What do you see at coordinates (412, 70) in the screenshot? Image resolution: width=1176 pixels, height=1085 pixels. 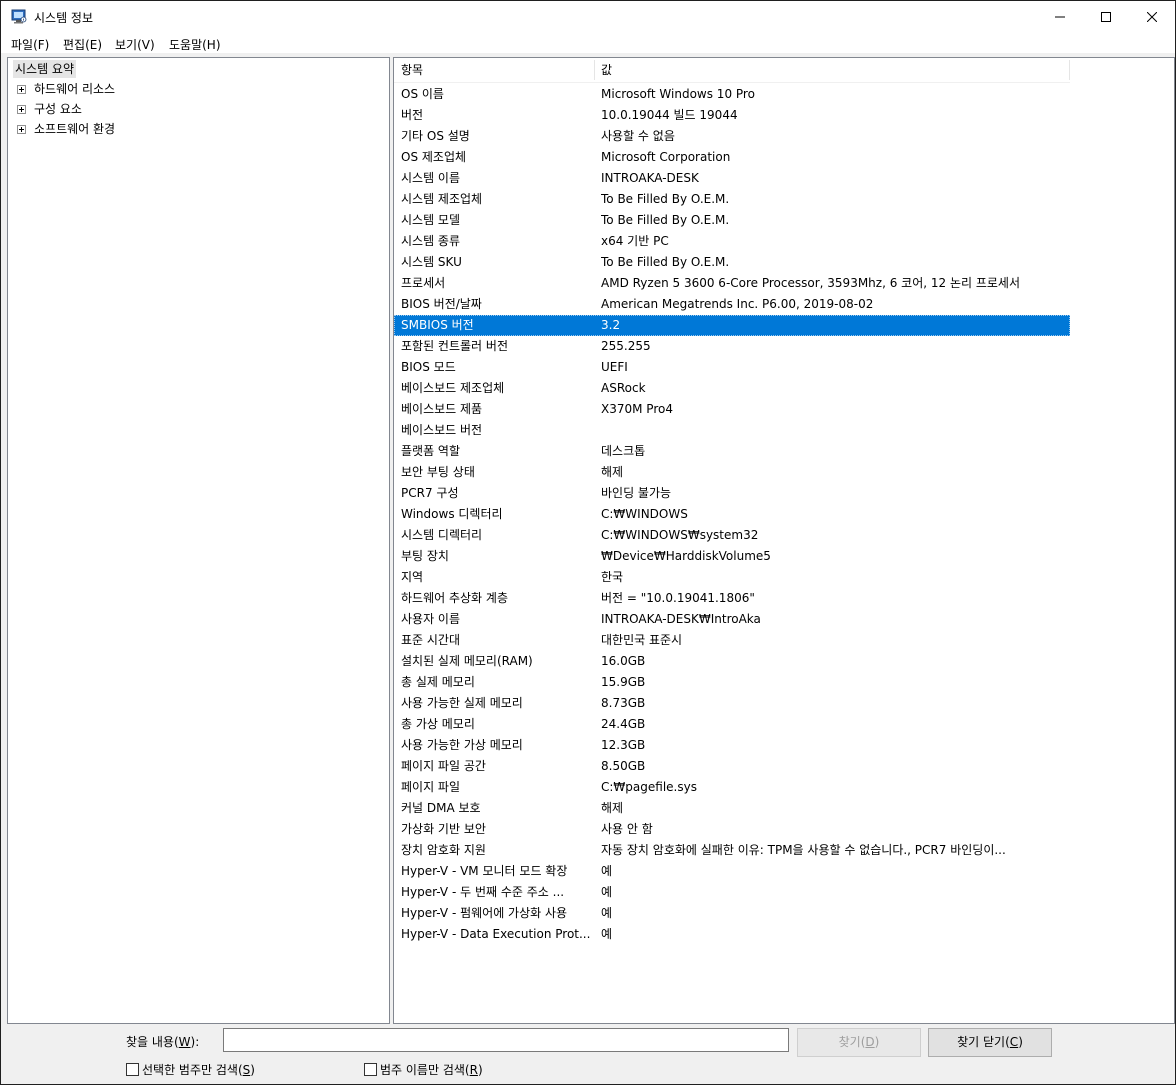 I see `column-header-item: 항목` at bounding box center [412, 70].